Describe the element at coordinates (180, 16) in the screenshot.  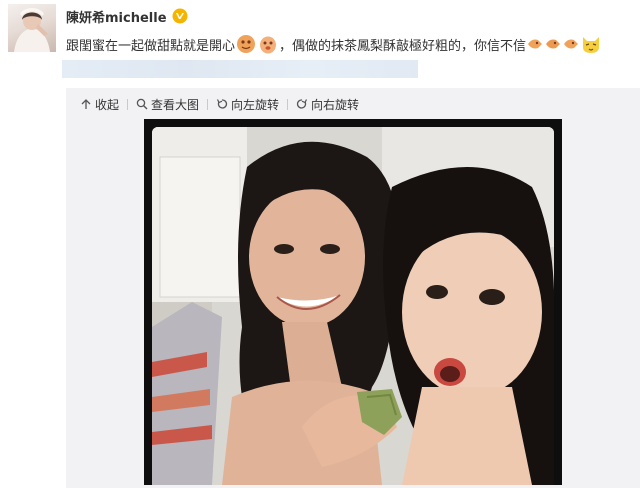
I see `vip-badge-icon` at that location.